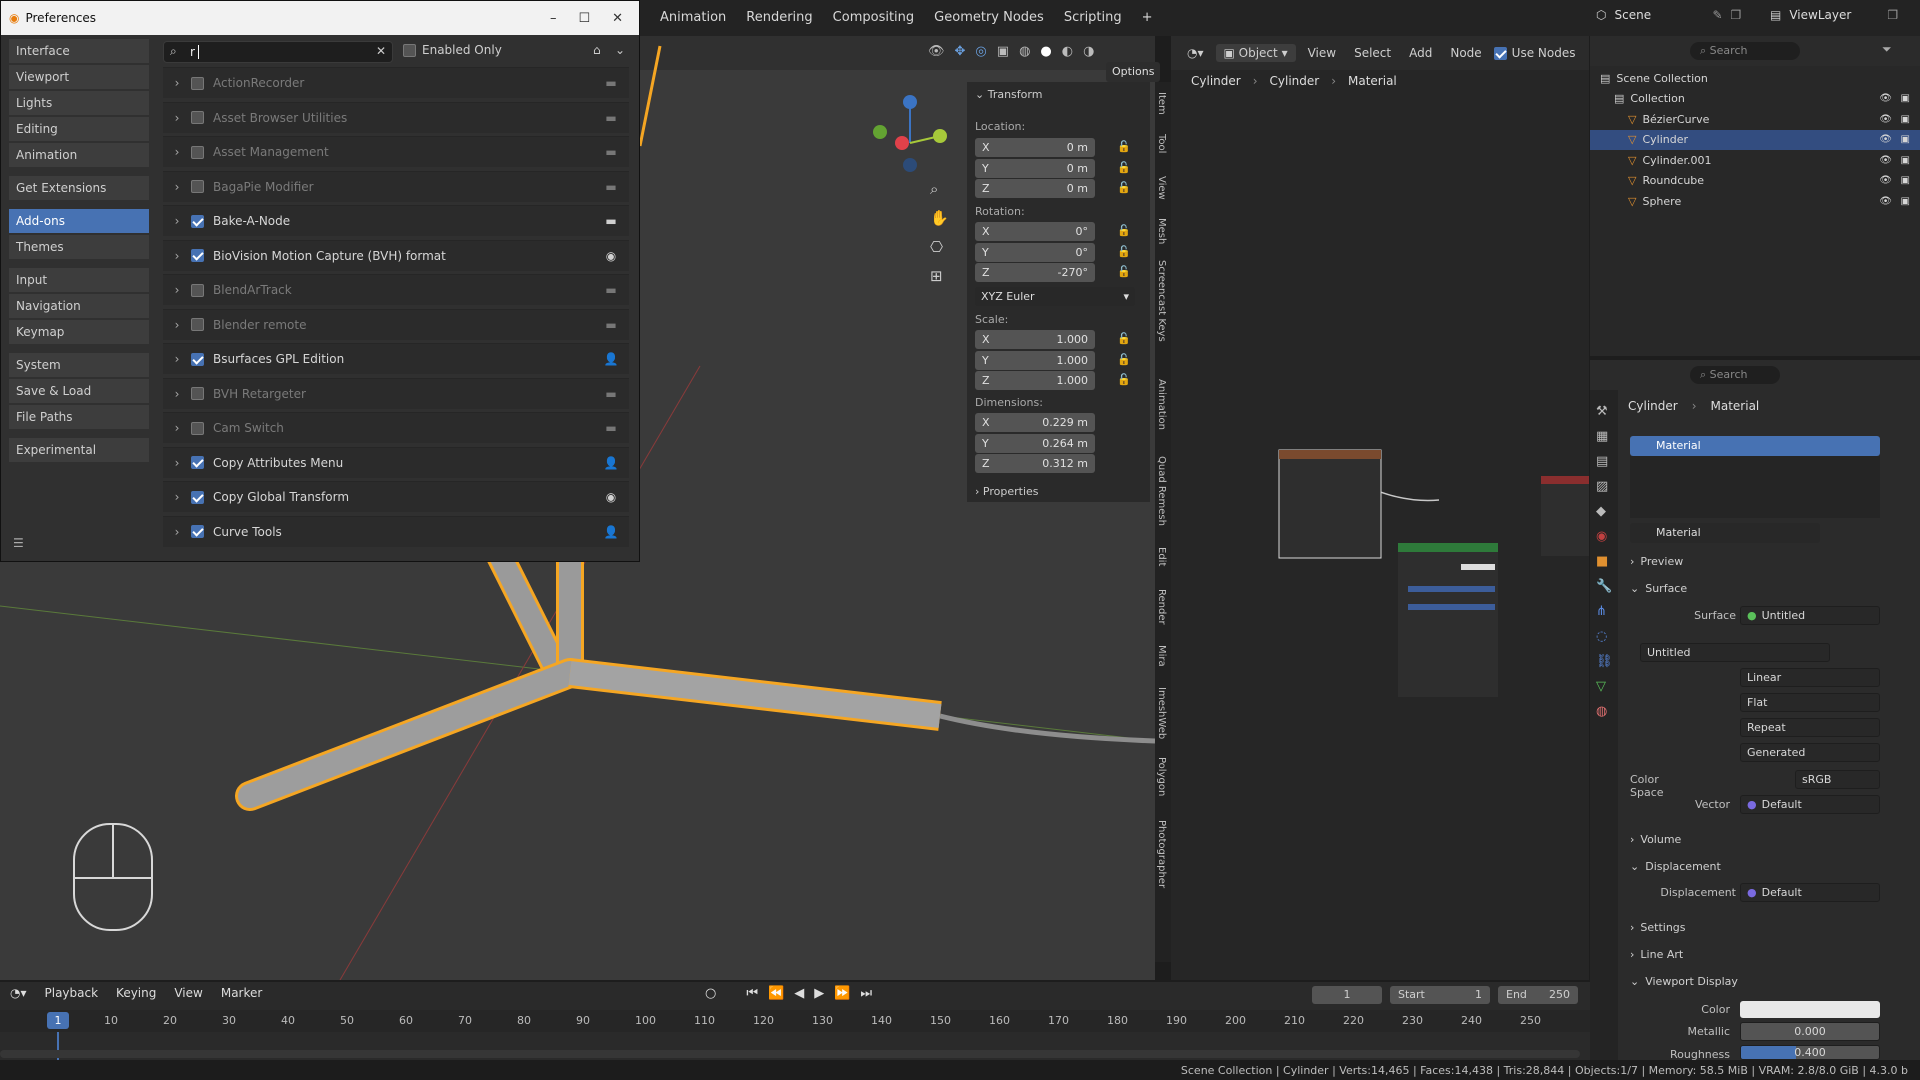 This screenshot has height=1080, width=1920. Describe the element at coordinates (1035, 231) in the screenshot. I see `rotation-field-x: X 0°` at that location.